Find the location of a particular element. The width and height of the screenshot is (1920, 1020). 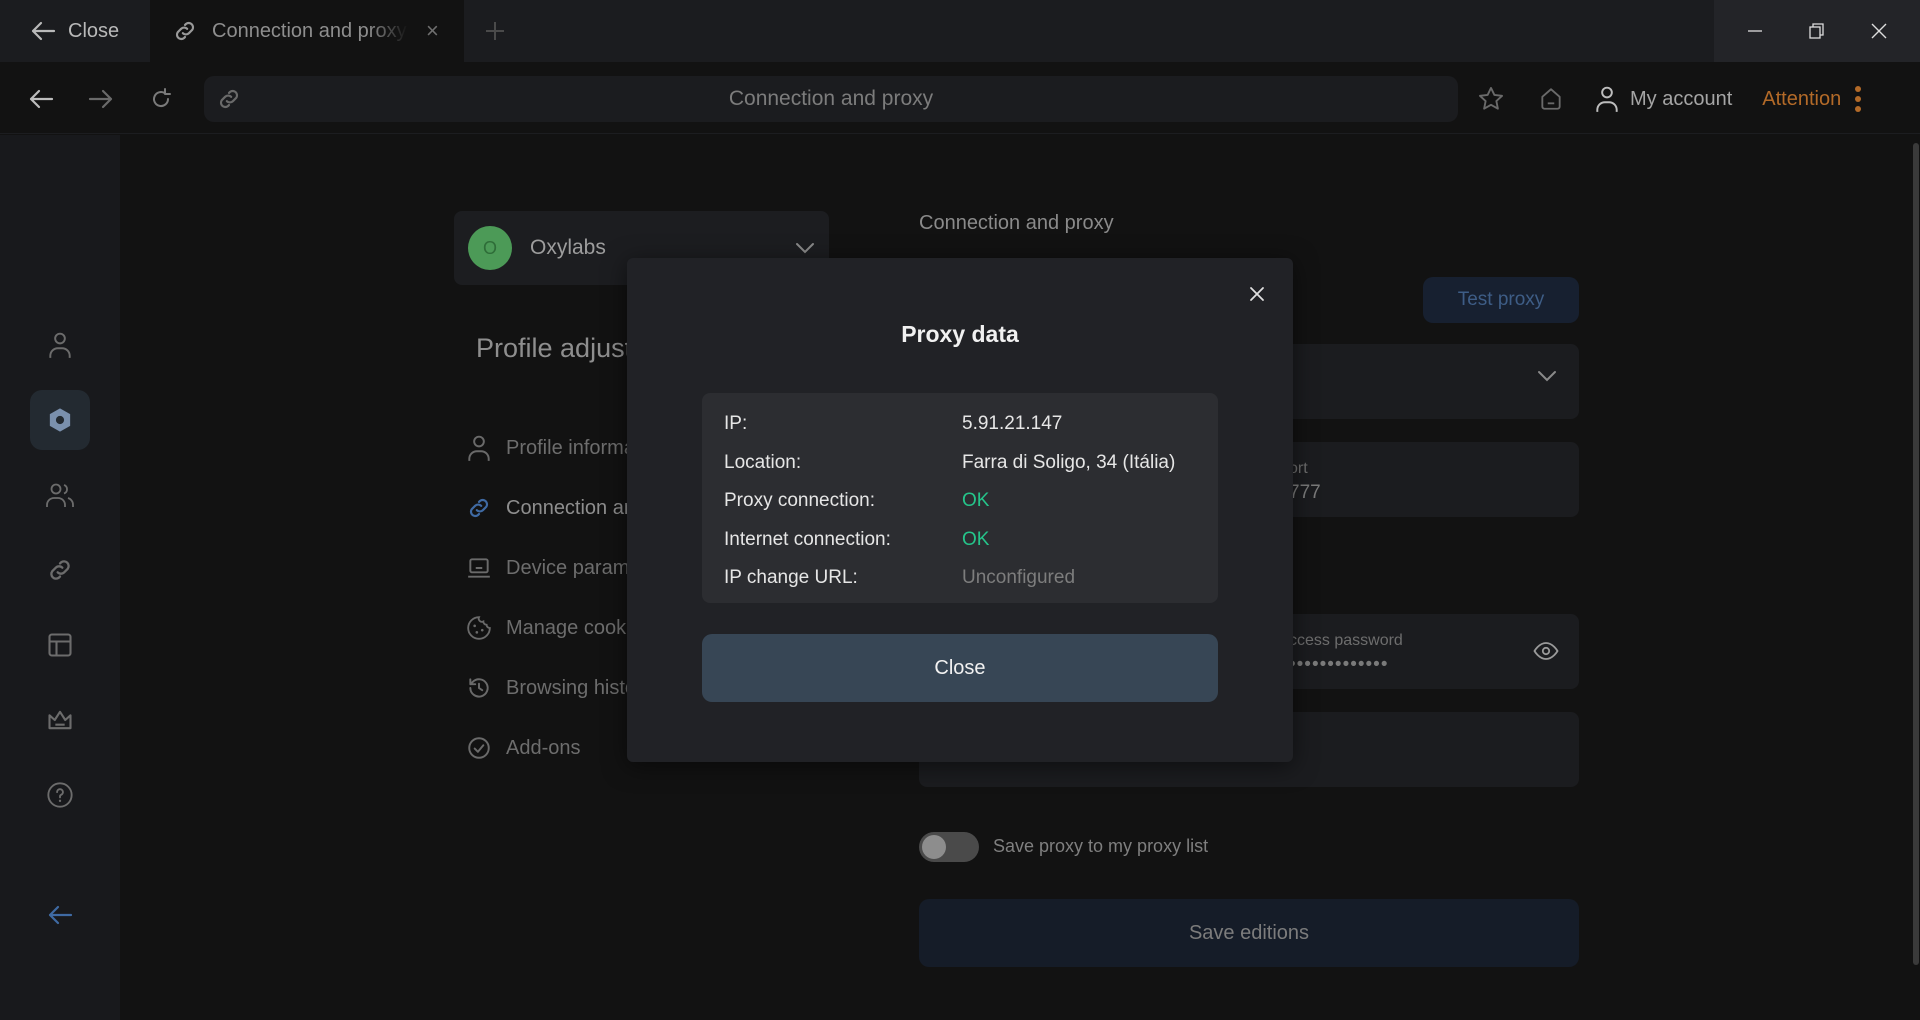

scrollbar is located at coordinates (1916, 554).